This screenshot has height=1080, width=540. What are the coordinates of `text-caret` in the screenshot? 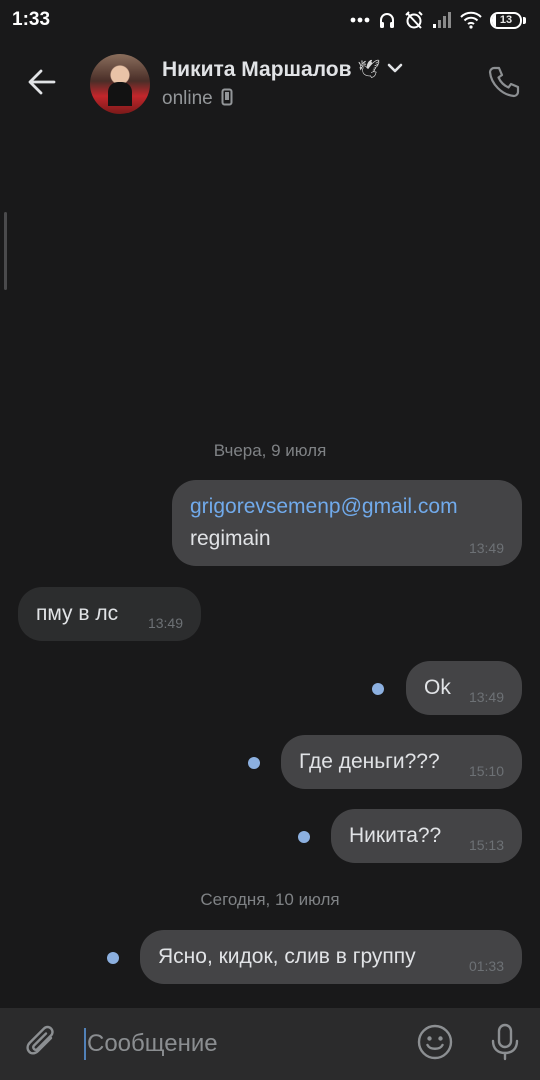 It's located at (85, 1044).